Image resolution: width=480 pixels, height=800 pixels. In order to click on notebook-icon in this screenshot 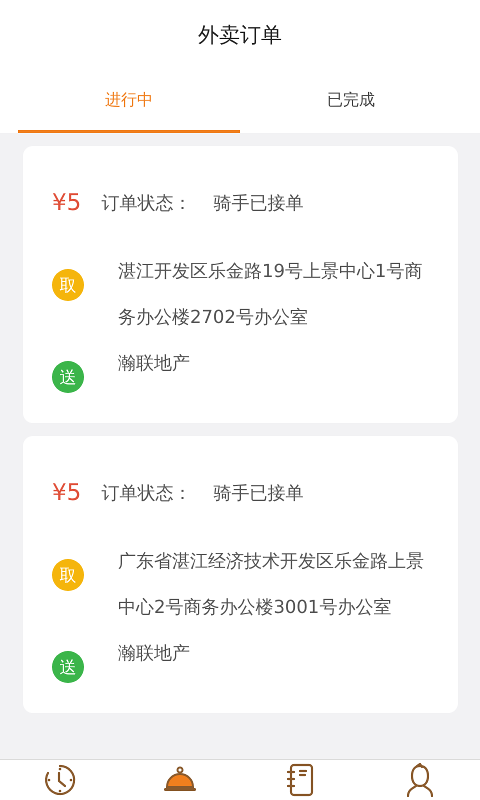, I will do `click(300, 780)`.